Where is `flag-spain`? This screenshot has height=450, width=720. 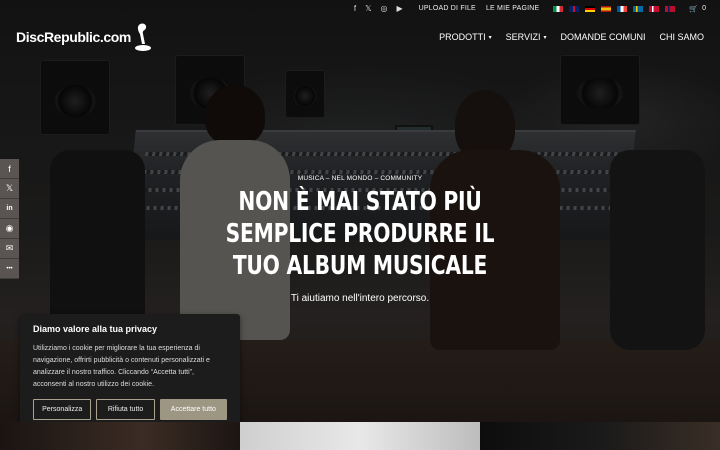
flag-spain is located at coordinates (606, 8).